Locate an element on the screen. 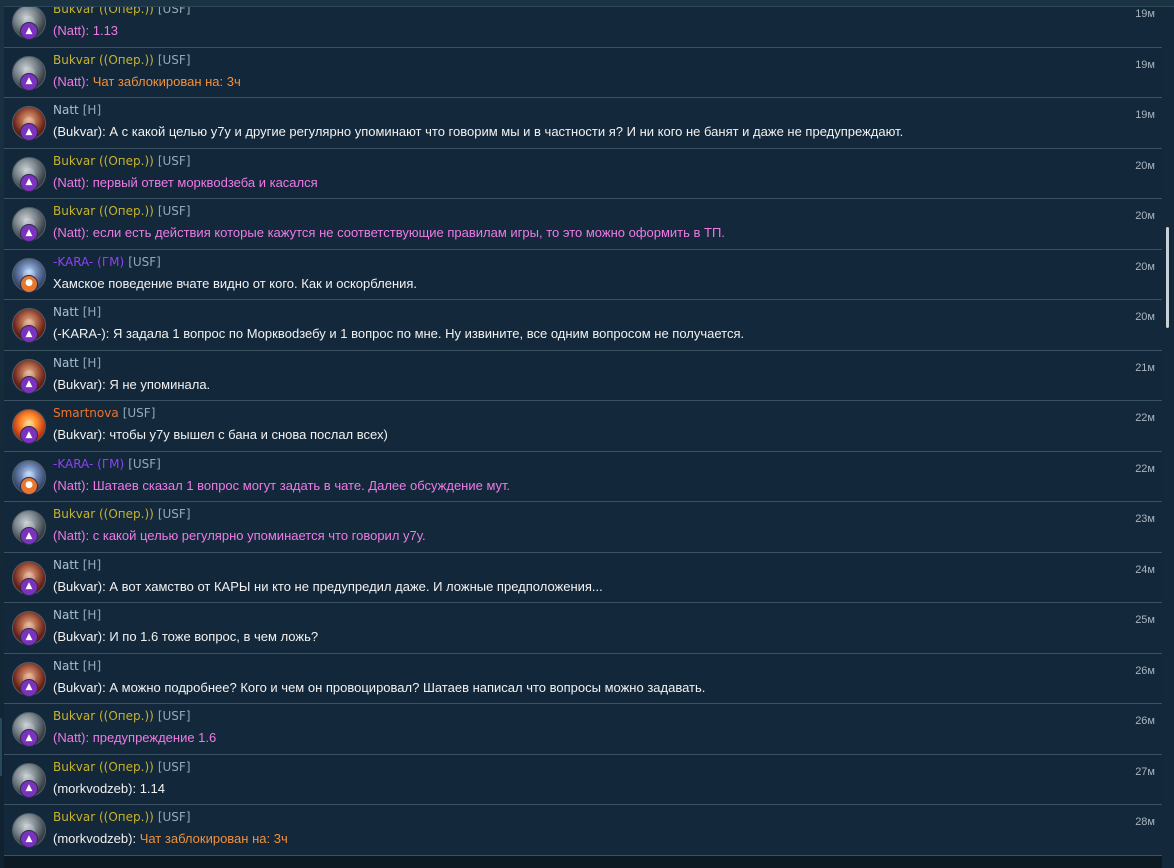  chat-message: ▲ Bukvar ((Опер.)) [USF] (Natt): 1.13 19м is located at coordinates (581, 24).